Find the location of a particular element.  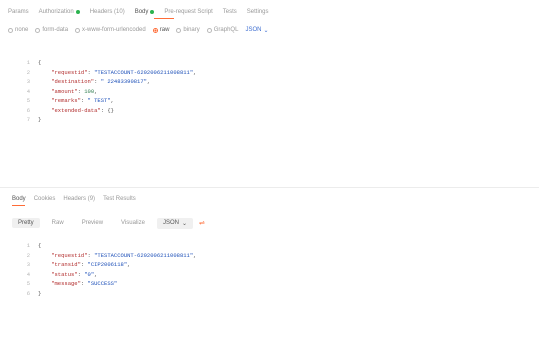

json-brace: { is located at coordinates (40, 63).